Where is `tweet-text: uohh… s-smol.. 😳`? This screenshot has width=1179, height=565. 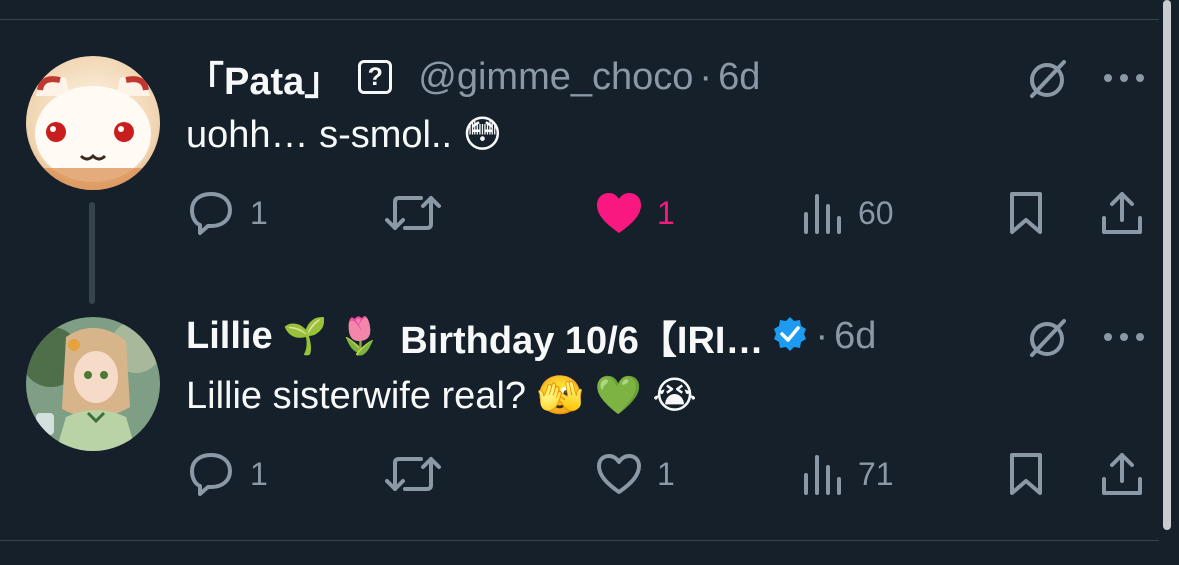 tweet-text: uohh… s-smol.. 😳 is located at coordinates (344, 135).